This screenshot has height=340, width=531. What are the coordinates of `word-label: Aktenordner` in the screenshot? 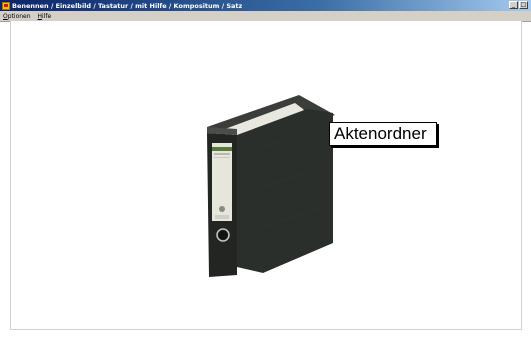 It's located at (383, 134).